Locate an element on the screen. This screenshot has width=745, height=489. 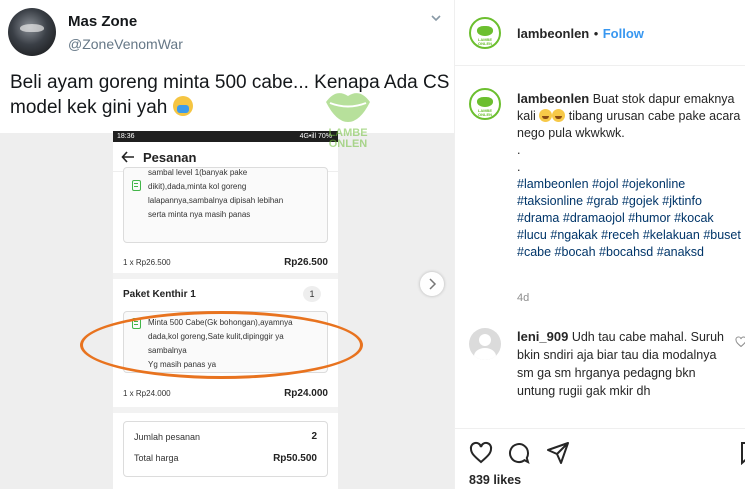
profile-avatar: LAMBE ONLEN is located at coordinates (485, 33).